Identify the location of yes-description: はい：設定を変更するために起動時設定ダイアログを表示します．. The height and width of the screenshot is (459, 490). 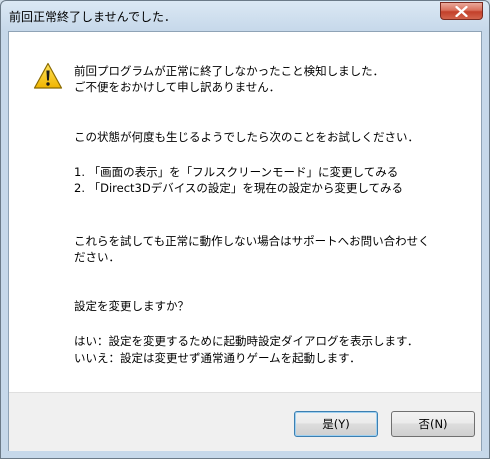
(246, 341).